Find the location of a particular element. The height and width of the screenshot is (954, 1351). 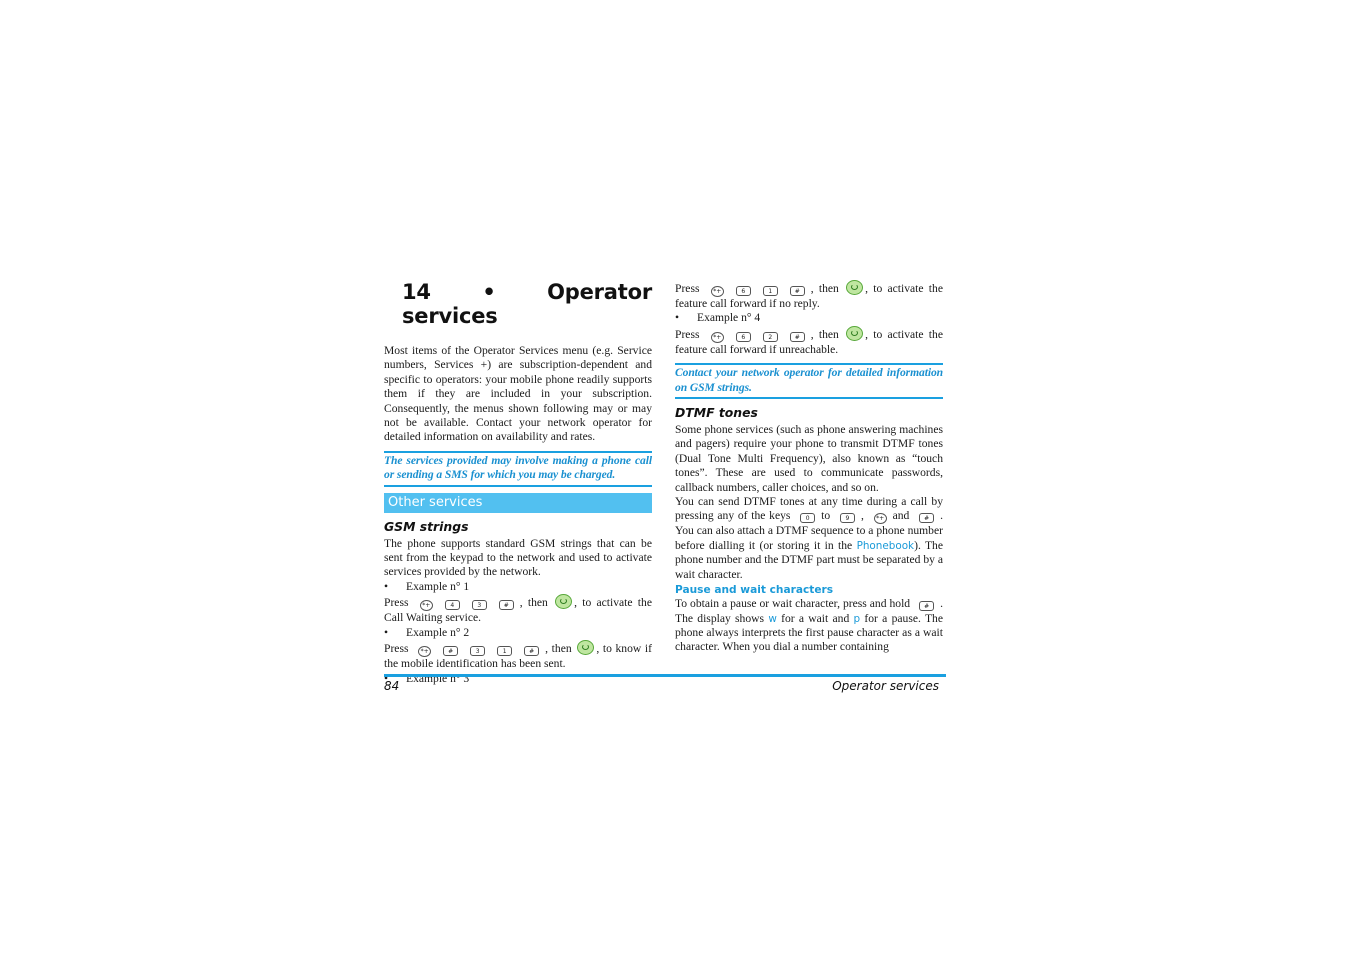

page-number: 84 is located at coordinates (392, 686).